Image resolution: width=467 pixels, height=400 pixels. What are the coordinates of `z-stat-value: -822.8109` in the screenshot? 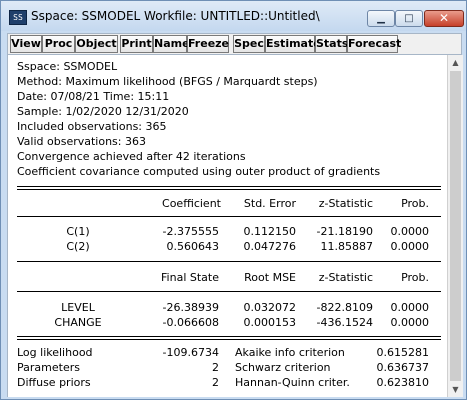 It's located at (344, 307).